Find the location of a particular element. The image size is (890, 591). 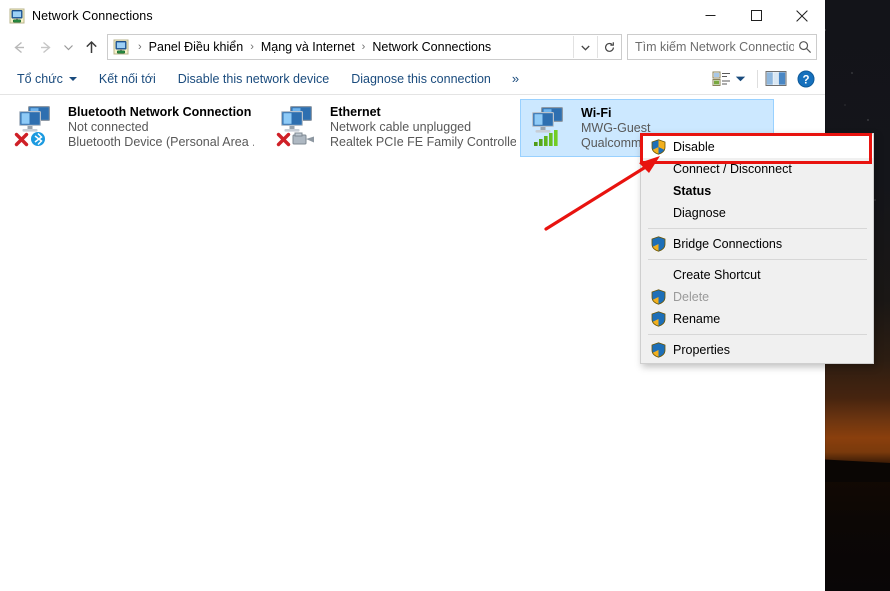

menu-item-properties: Properties is located at coordinates (757, 350).